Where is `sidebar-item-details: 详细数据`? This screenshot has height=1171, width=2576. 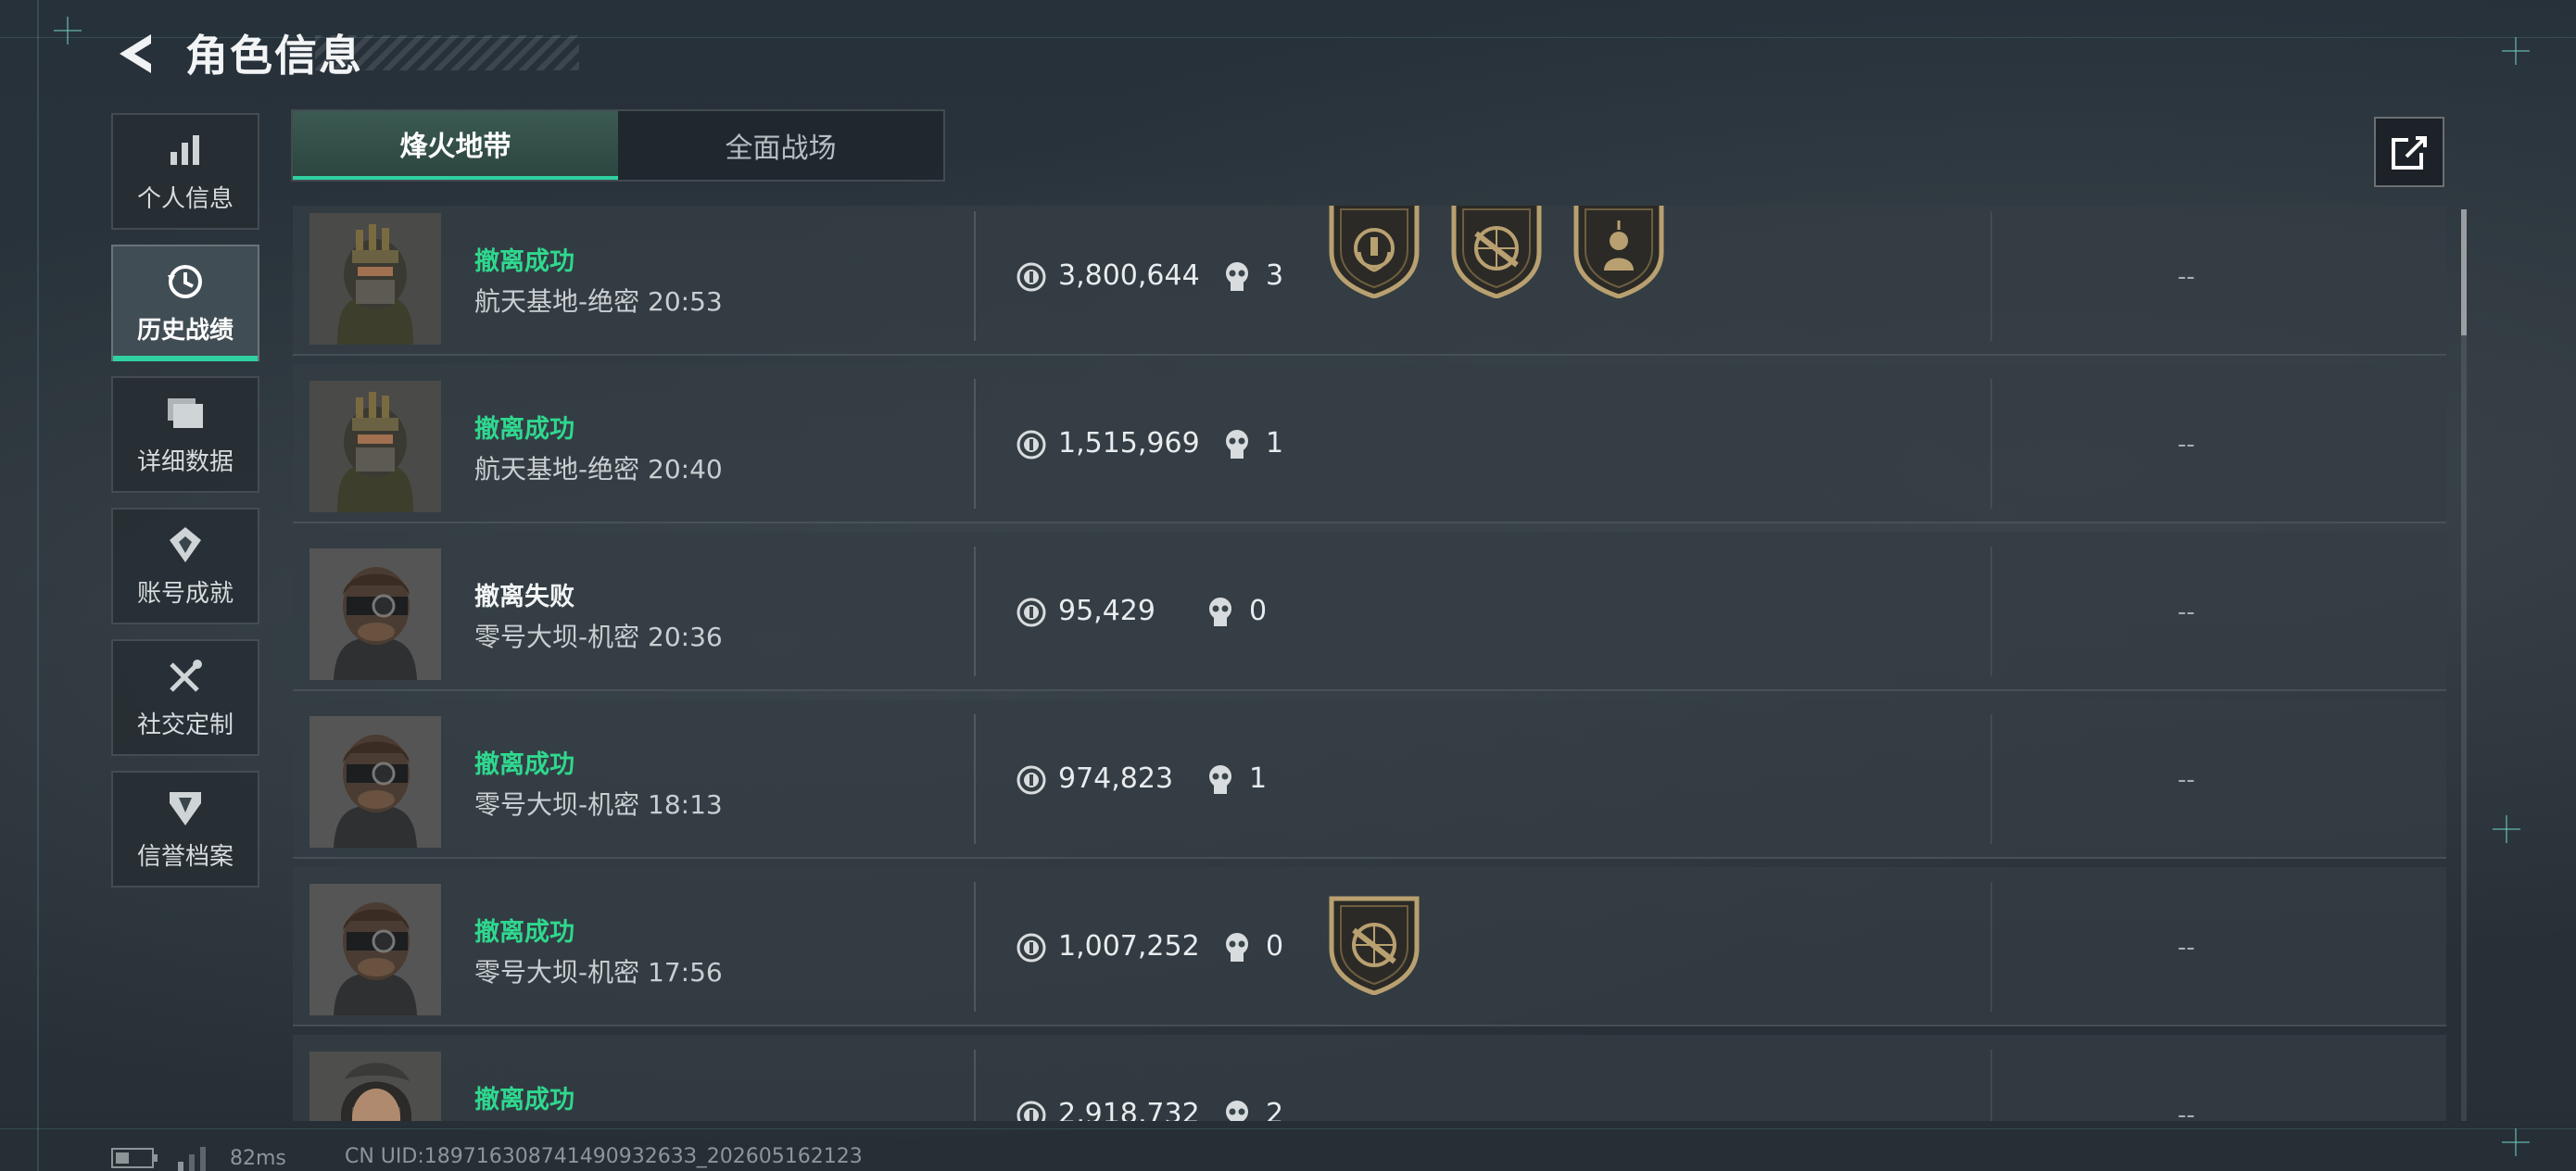
sidebar-item-details: 详细数据 is located at coordinates (185, 435).